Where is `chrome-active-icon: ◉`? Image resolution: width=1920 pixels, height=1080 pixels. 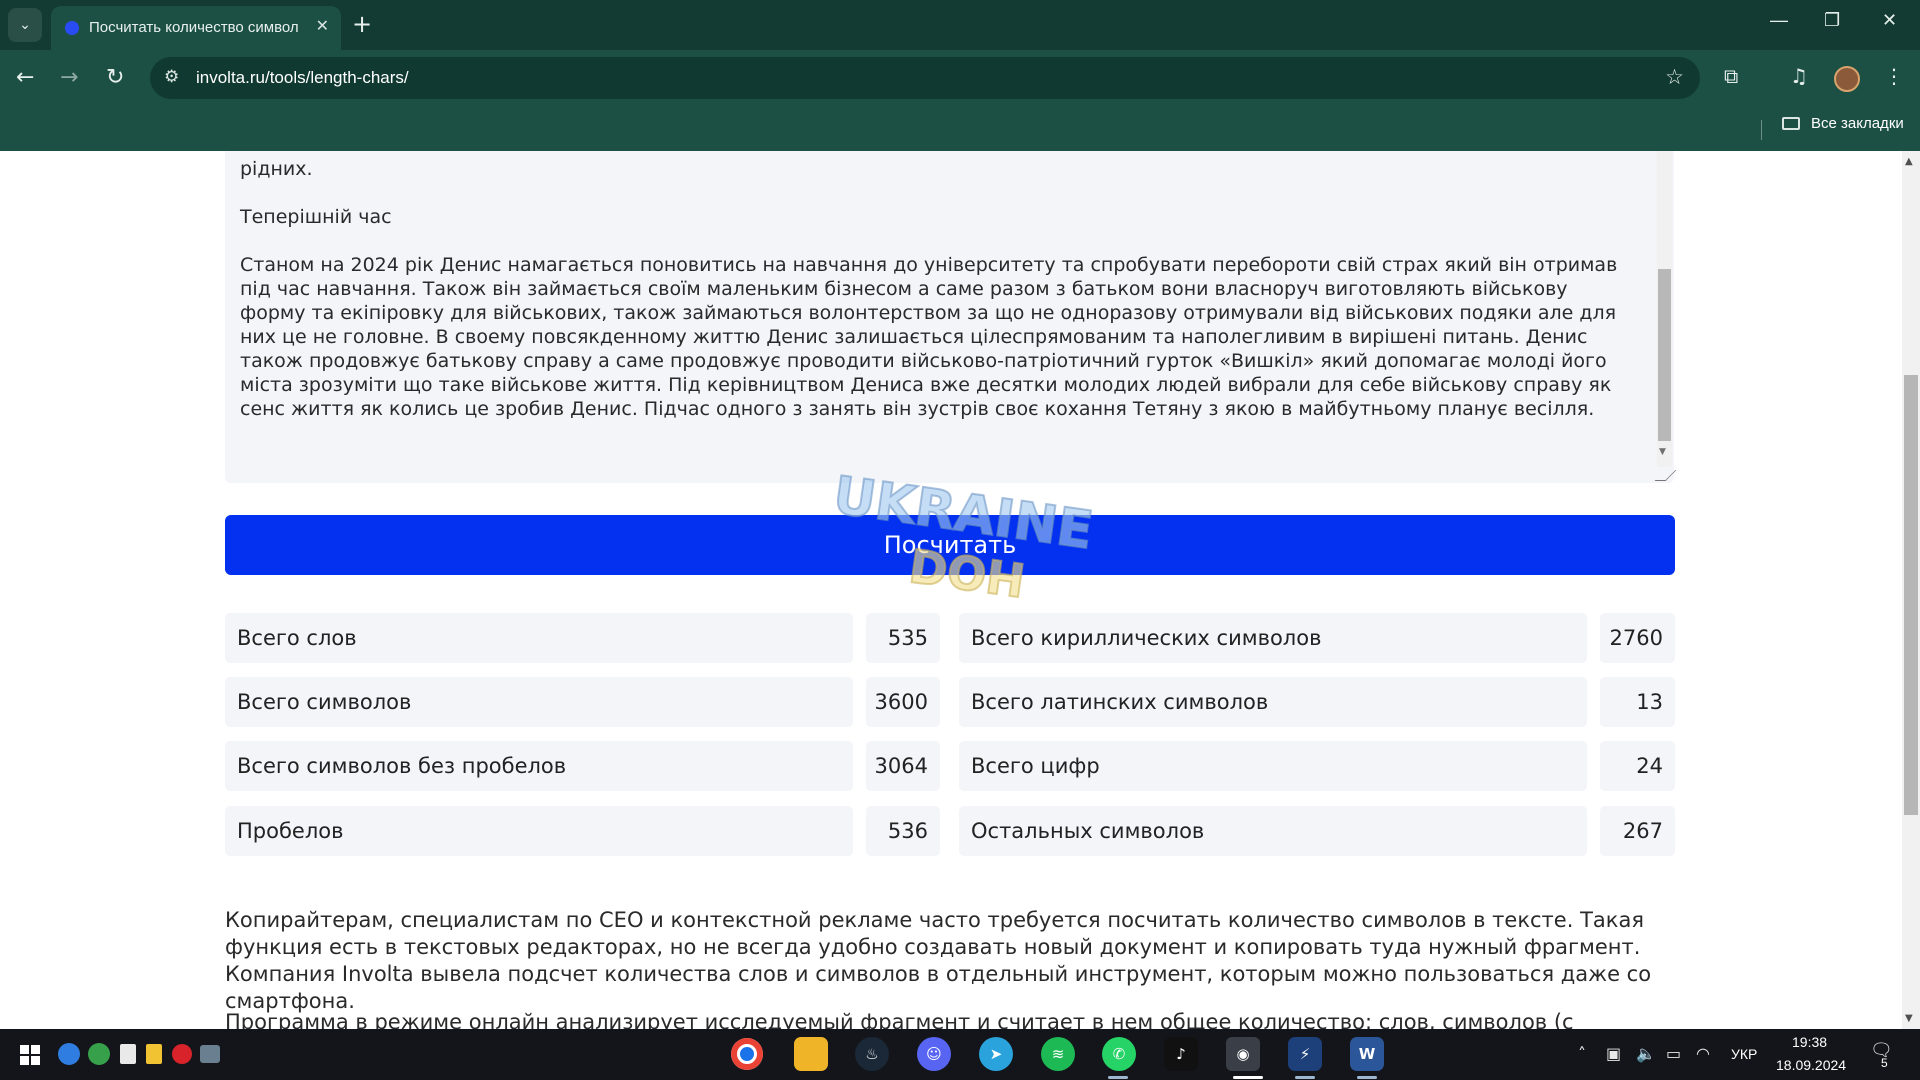 chrome-active-icon: ◉ is located at coordinates (1243, 1054).